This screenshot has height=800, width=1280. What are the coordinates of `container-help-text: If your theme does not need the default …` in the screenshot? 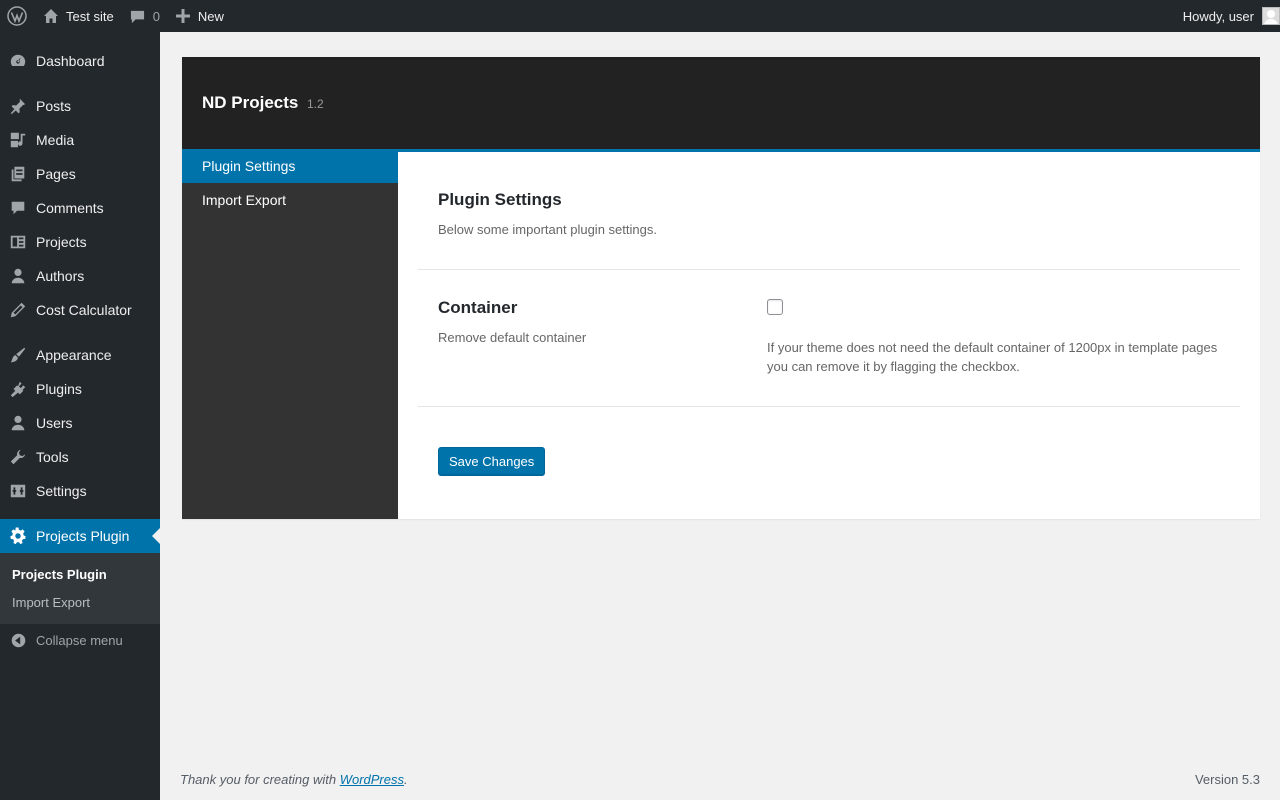 It's located at (992, 357).